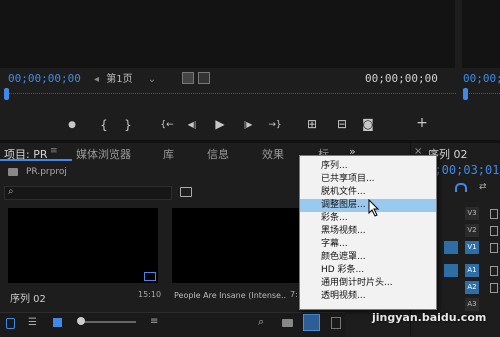 The width and height of the screenshot is (500, 337). Describe the element at coordinates (312, 124) in the screenshot. I see `insert-button: ⊞` at that location.